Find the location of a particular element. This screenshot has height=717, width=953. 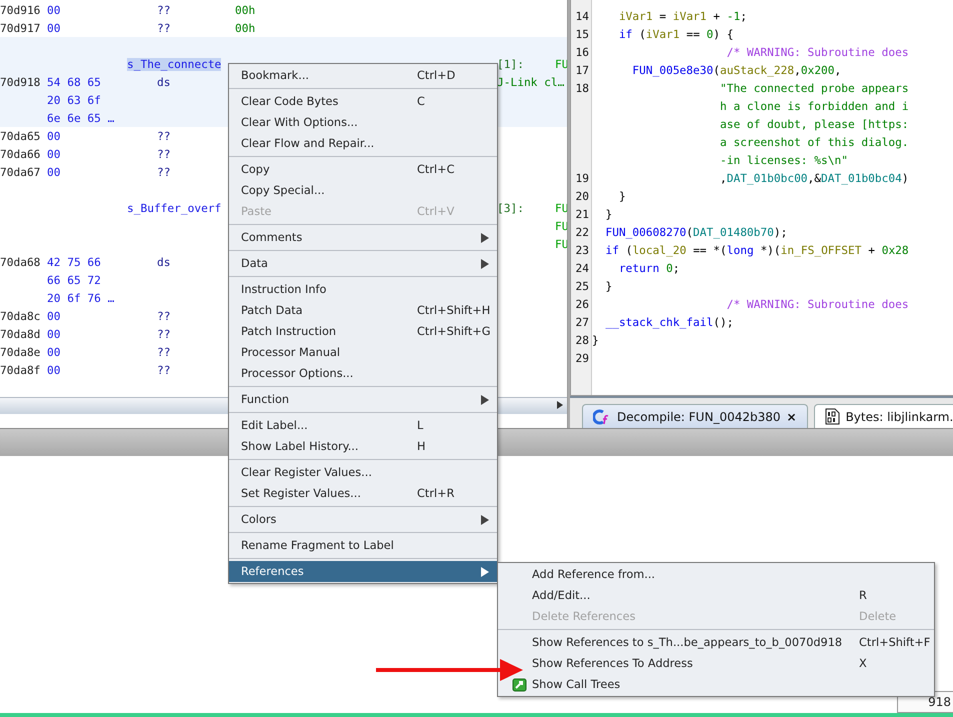

code-line: __stack_chk_fail(); is located at coordinates (669, 322).